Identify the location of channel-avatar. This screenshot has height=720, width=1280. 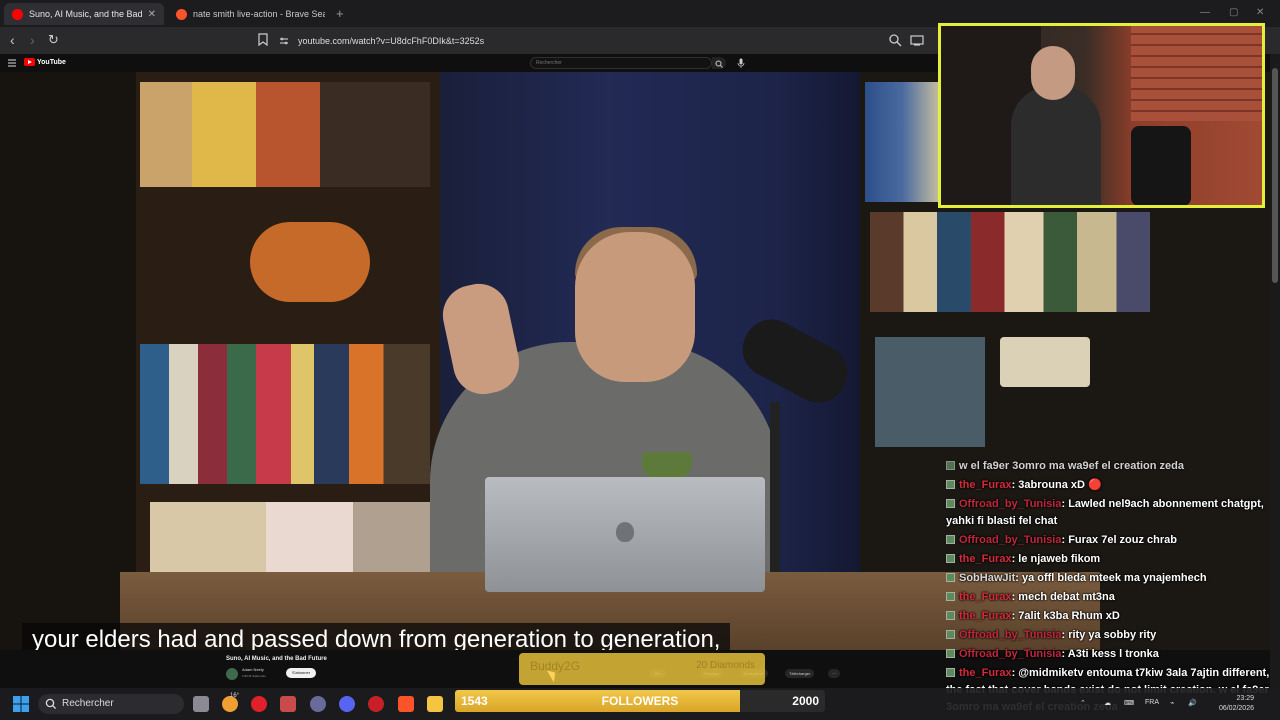
(232, 674).